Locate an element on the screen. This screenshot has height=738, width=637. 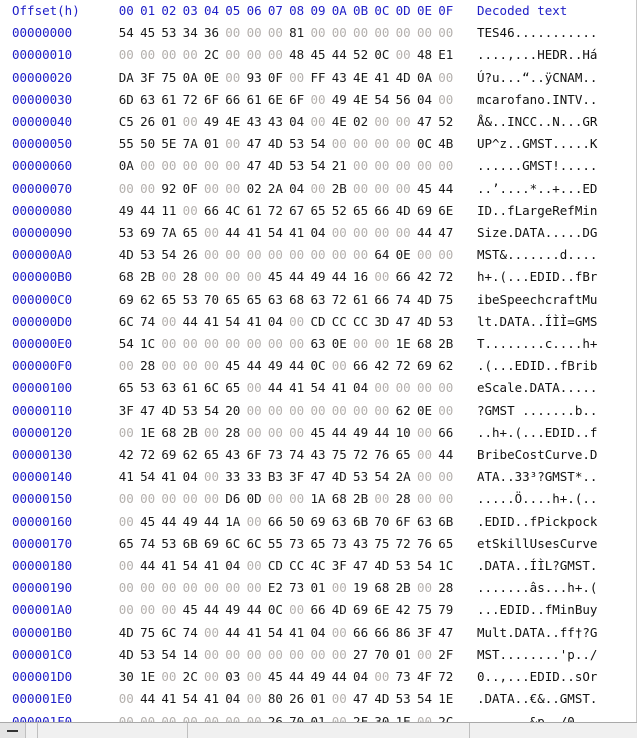
hex-byte: 69 is located at coordinates (150, 233).